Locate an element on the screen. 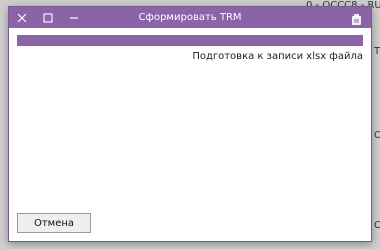  background-text: C is located at coordinates (377, 225).